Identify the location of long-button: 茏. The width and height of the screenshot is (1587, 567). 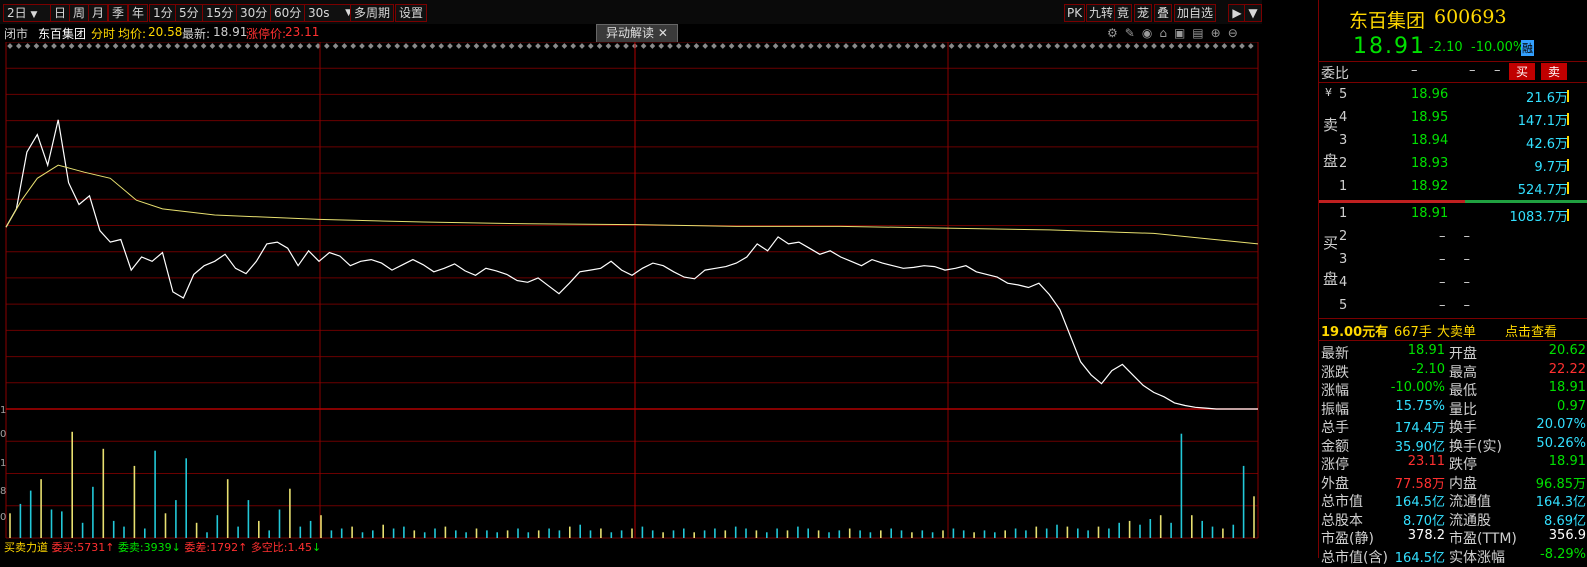
(1143, 13).